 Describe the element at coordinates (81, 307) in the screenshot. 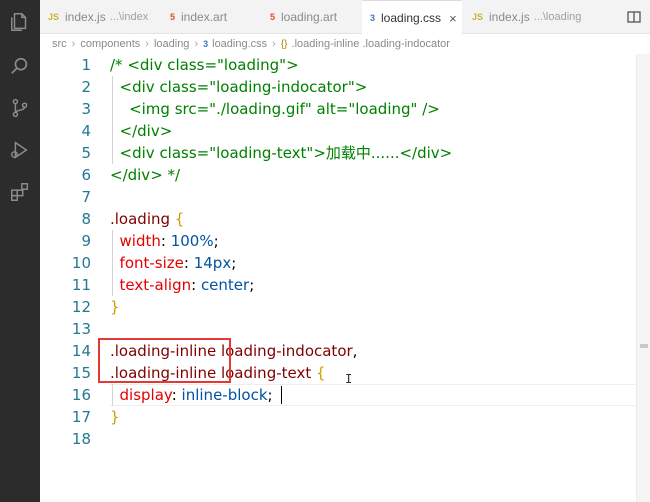

I see `line-number: 12` at that location.